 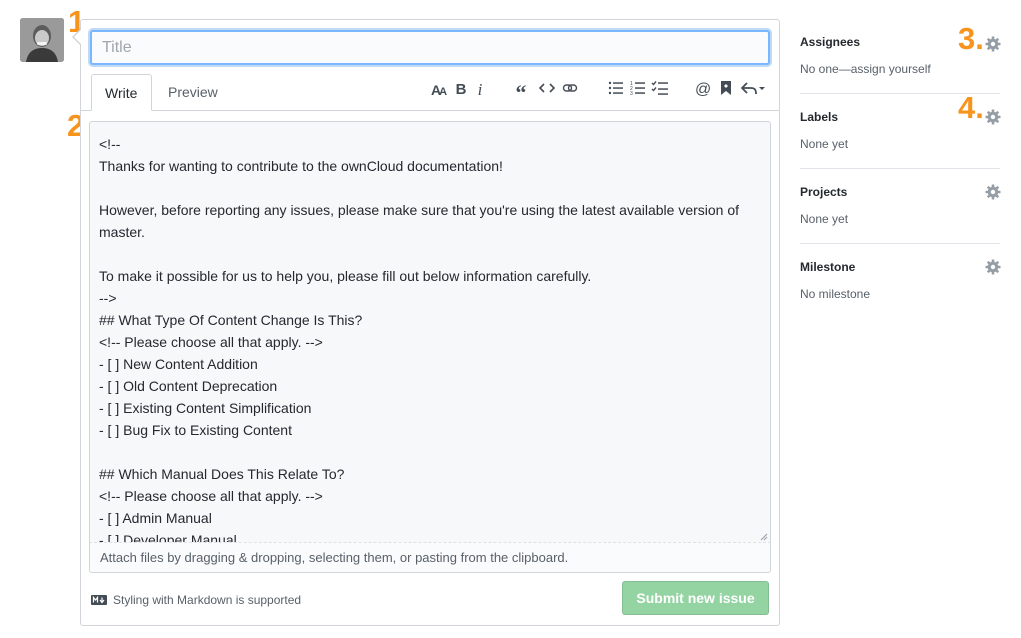 What do you see at coordinates (438, 90) in the screenshot?
I see `text-size-icon: AA` at bounding box center [438, 90].